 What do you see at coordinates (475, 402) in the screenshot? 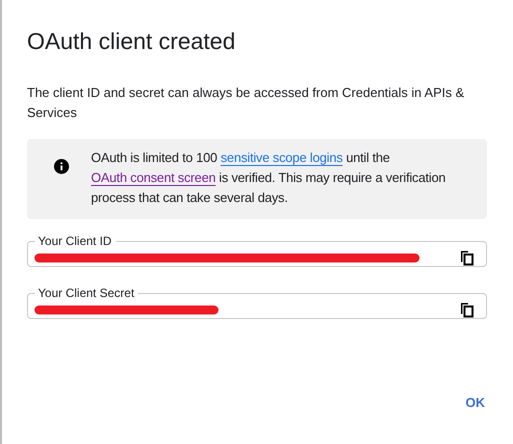
I see `ok-button: OK` at bounding box center [475, 402].